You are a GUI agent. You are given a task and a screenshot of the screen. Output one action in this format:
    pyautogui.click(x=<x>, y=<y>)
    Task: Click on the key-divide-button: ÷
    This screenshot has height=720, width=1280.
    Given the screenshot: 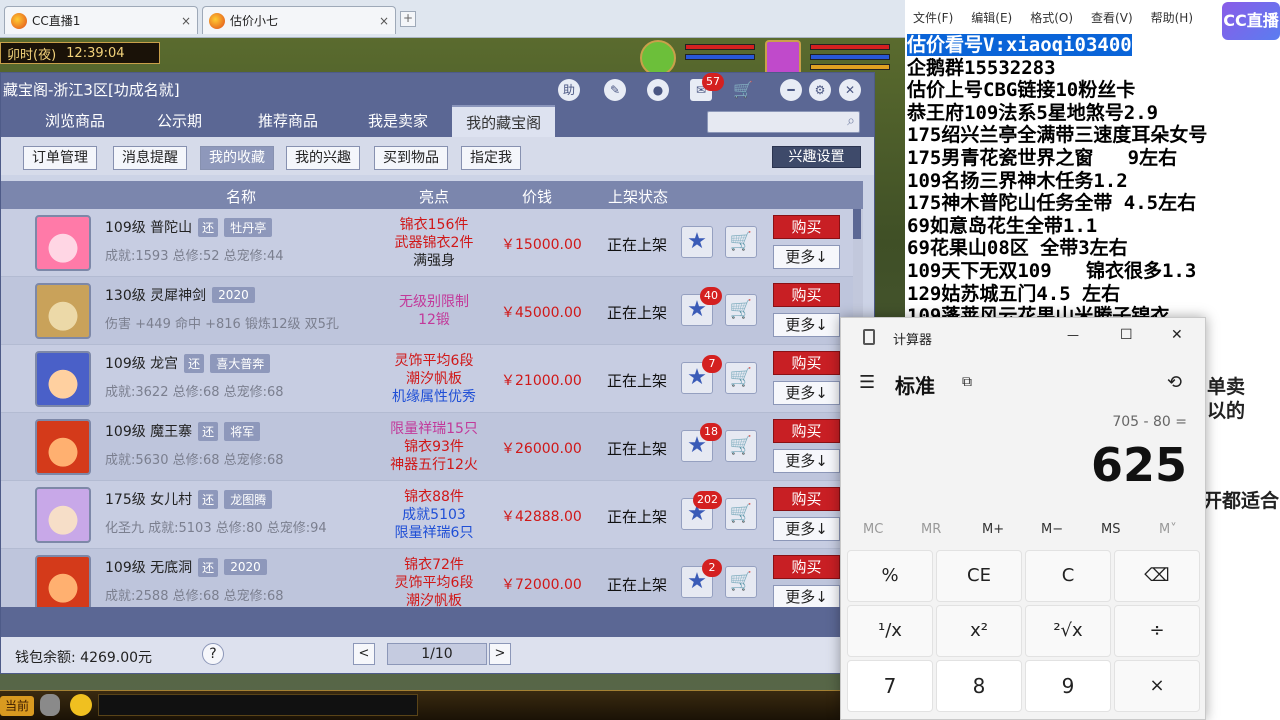 What is the action you would take?
    pyautogui.click(x=1157, y=631)
    